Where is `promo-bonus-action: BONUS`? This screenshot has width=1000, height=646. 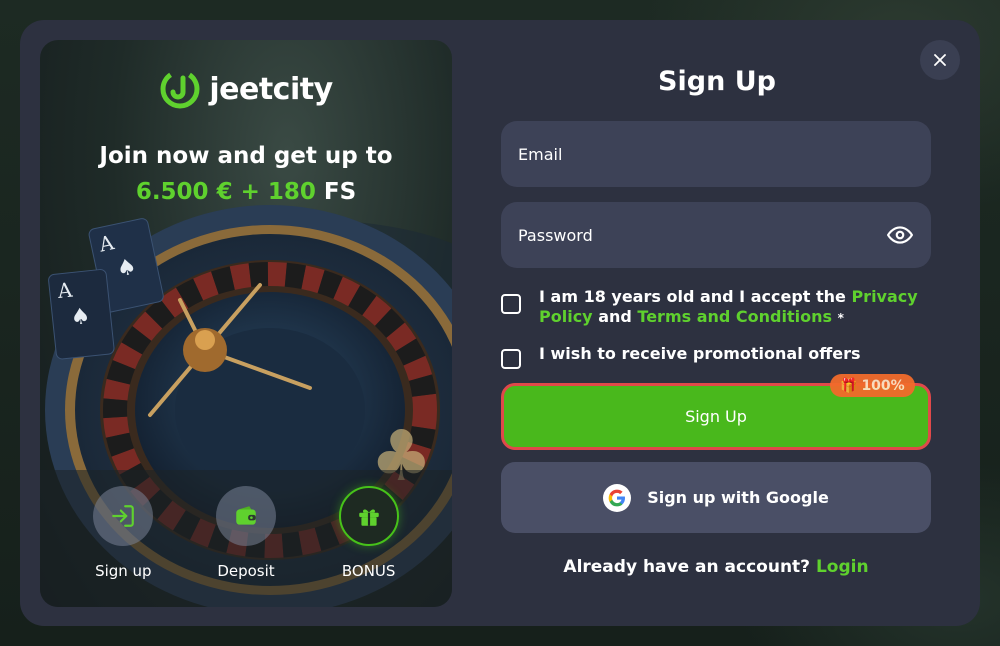
promo-bonus-action: BONUS is located at coordinates (369, 533).